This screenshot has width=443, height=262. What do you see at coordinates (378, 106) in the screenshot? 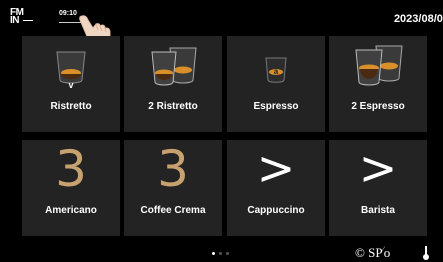
I see `tile-2-espresso-label: 2 Espresso` at bounding box center [378, 106].